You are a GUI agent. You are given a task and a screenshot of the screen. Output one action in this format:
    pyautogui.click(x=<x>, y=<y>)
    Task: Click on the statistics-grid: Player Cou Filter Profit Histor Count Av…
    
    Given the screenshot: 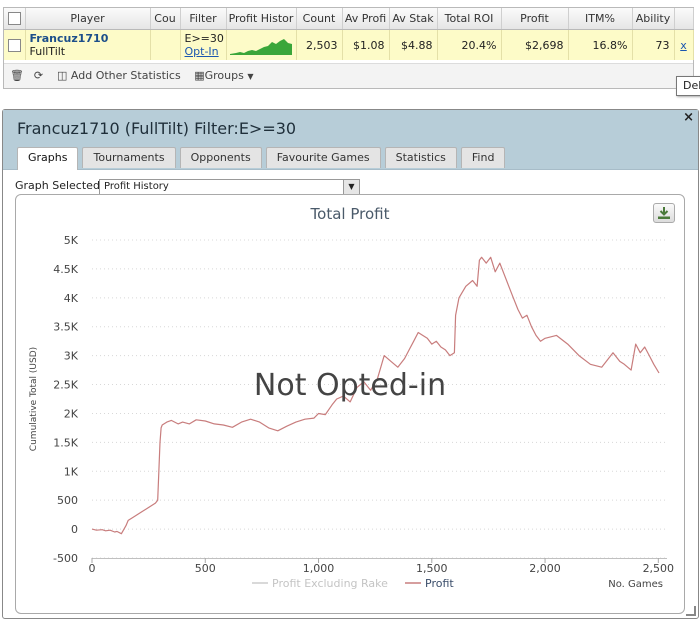 What is the action you would take?
    pyautogui.click(x=348, y=48)
    